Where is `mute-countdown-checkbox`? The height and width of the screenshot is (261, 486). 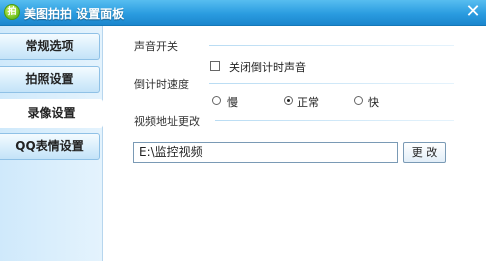
mute-countdown-checkbox is located at coordinates (215, 66).